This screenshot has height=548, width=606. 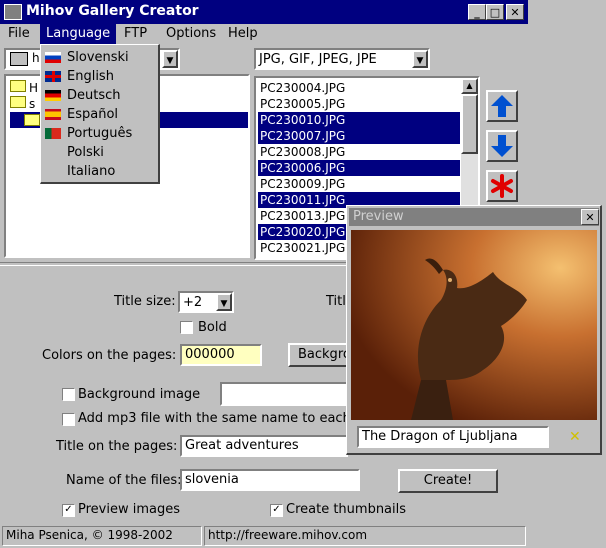 I want to click on language-item-label: Polski, so click(x=85, y=152).